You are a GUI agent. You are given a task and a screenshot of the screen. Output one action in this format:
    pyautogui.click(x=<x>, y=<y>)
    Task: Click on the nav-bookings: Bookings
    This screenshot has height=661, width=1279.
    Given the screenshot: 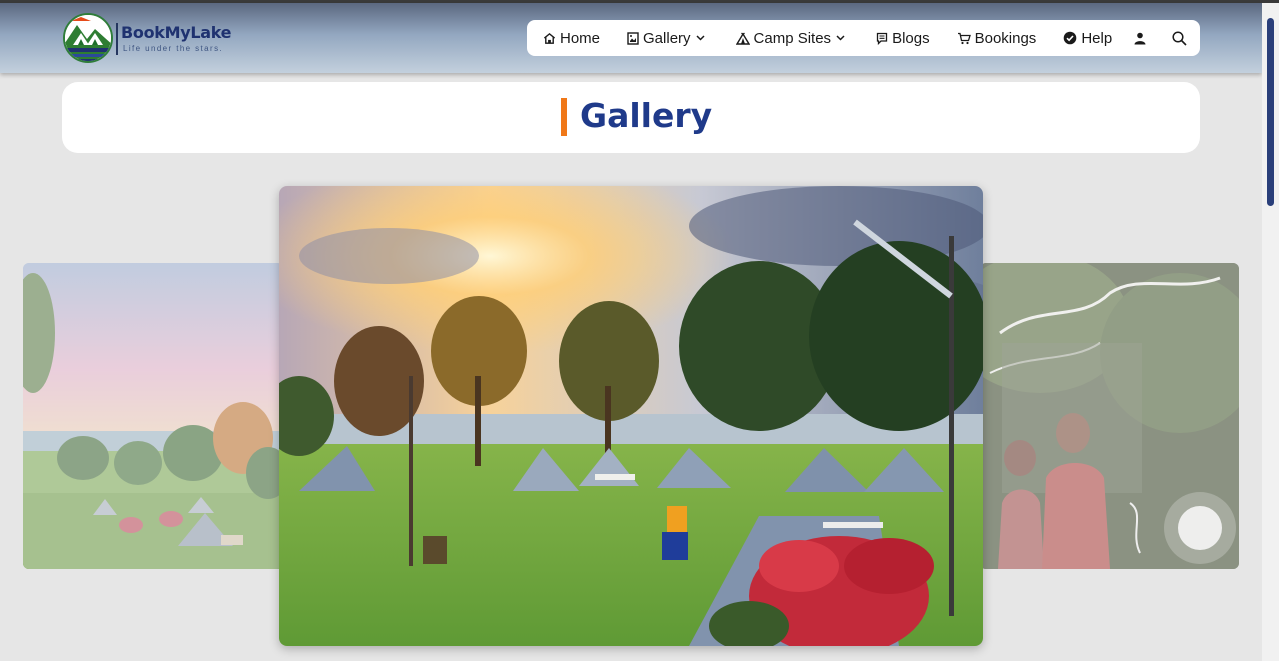 What is the action you would take?
    pyautogui.click(x=997, y=38)
    